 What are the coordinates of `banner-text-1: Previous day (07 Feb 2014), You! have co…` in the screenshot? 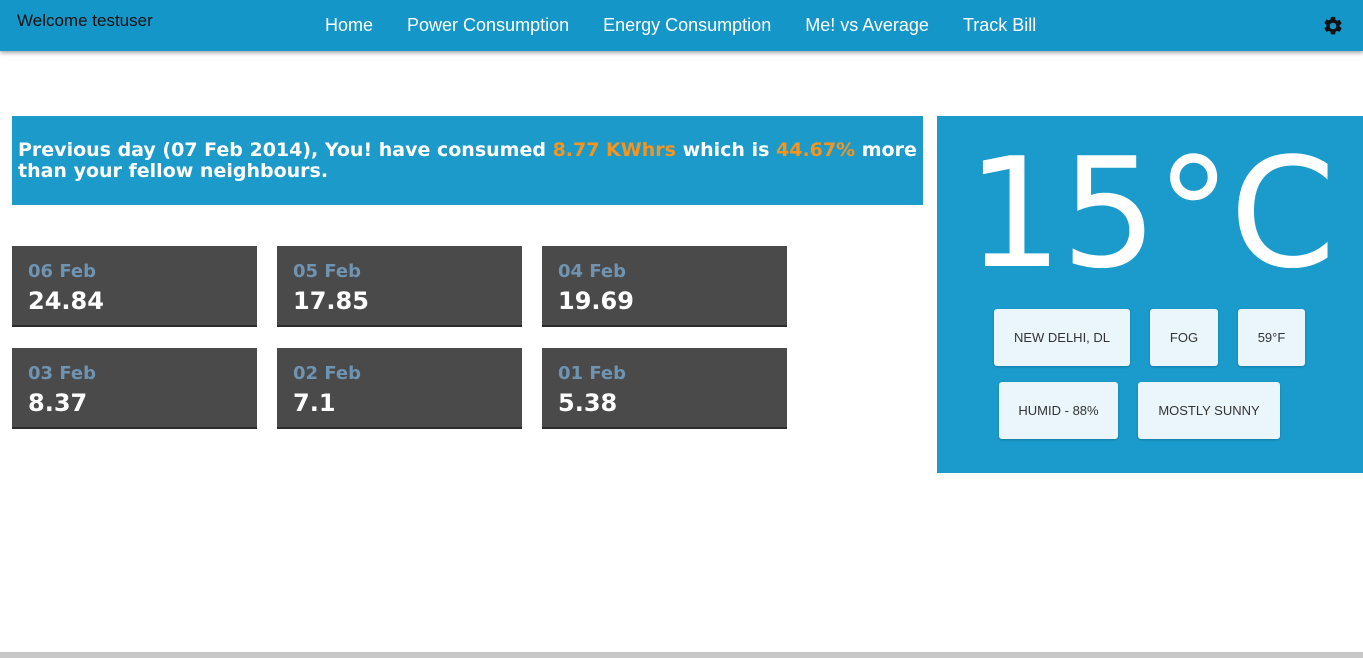 It's located at (285, 150).